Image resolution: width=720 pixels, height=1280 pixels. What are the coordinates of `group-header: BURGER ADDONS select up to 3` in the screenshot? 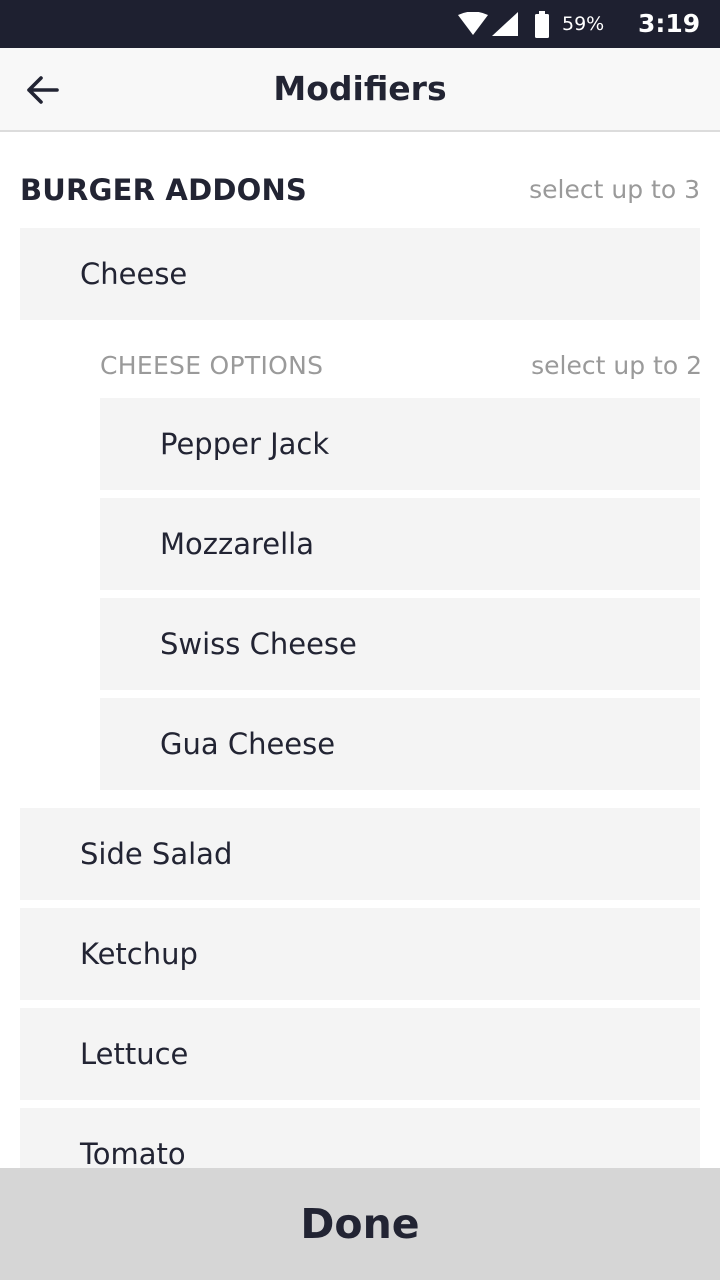 It's located at (360, 190).